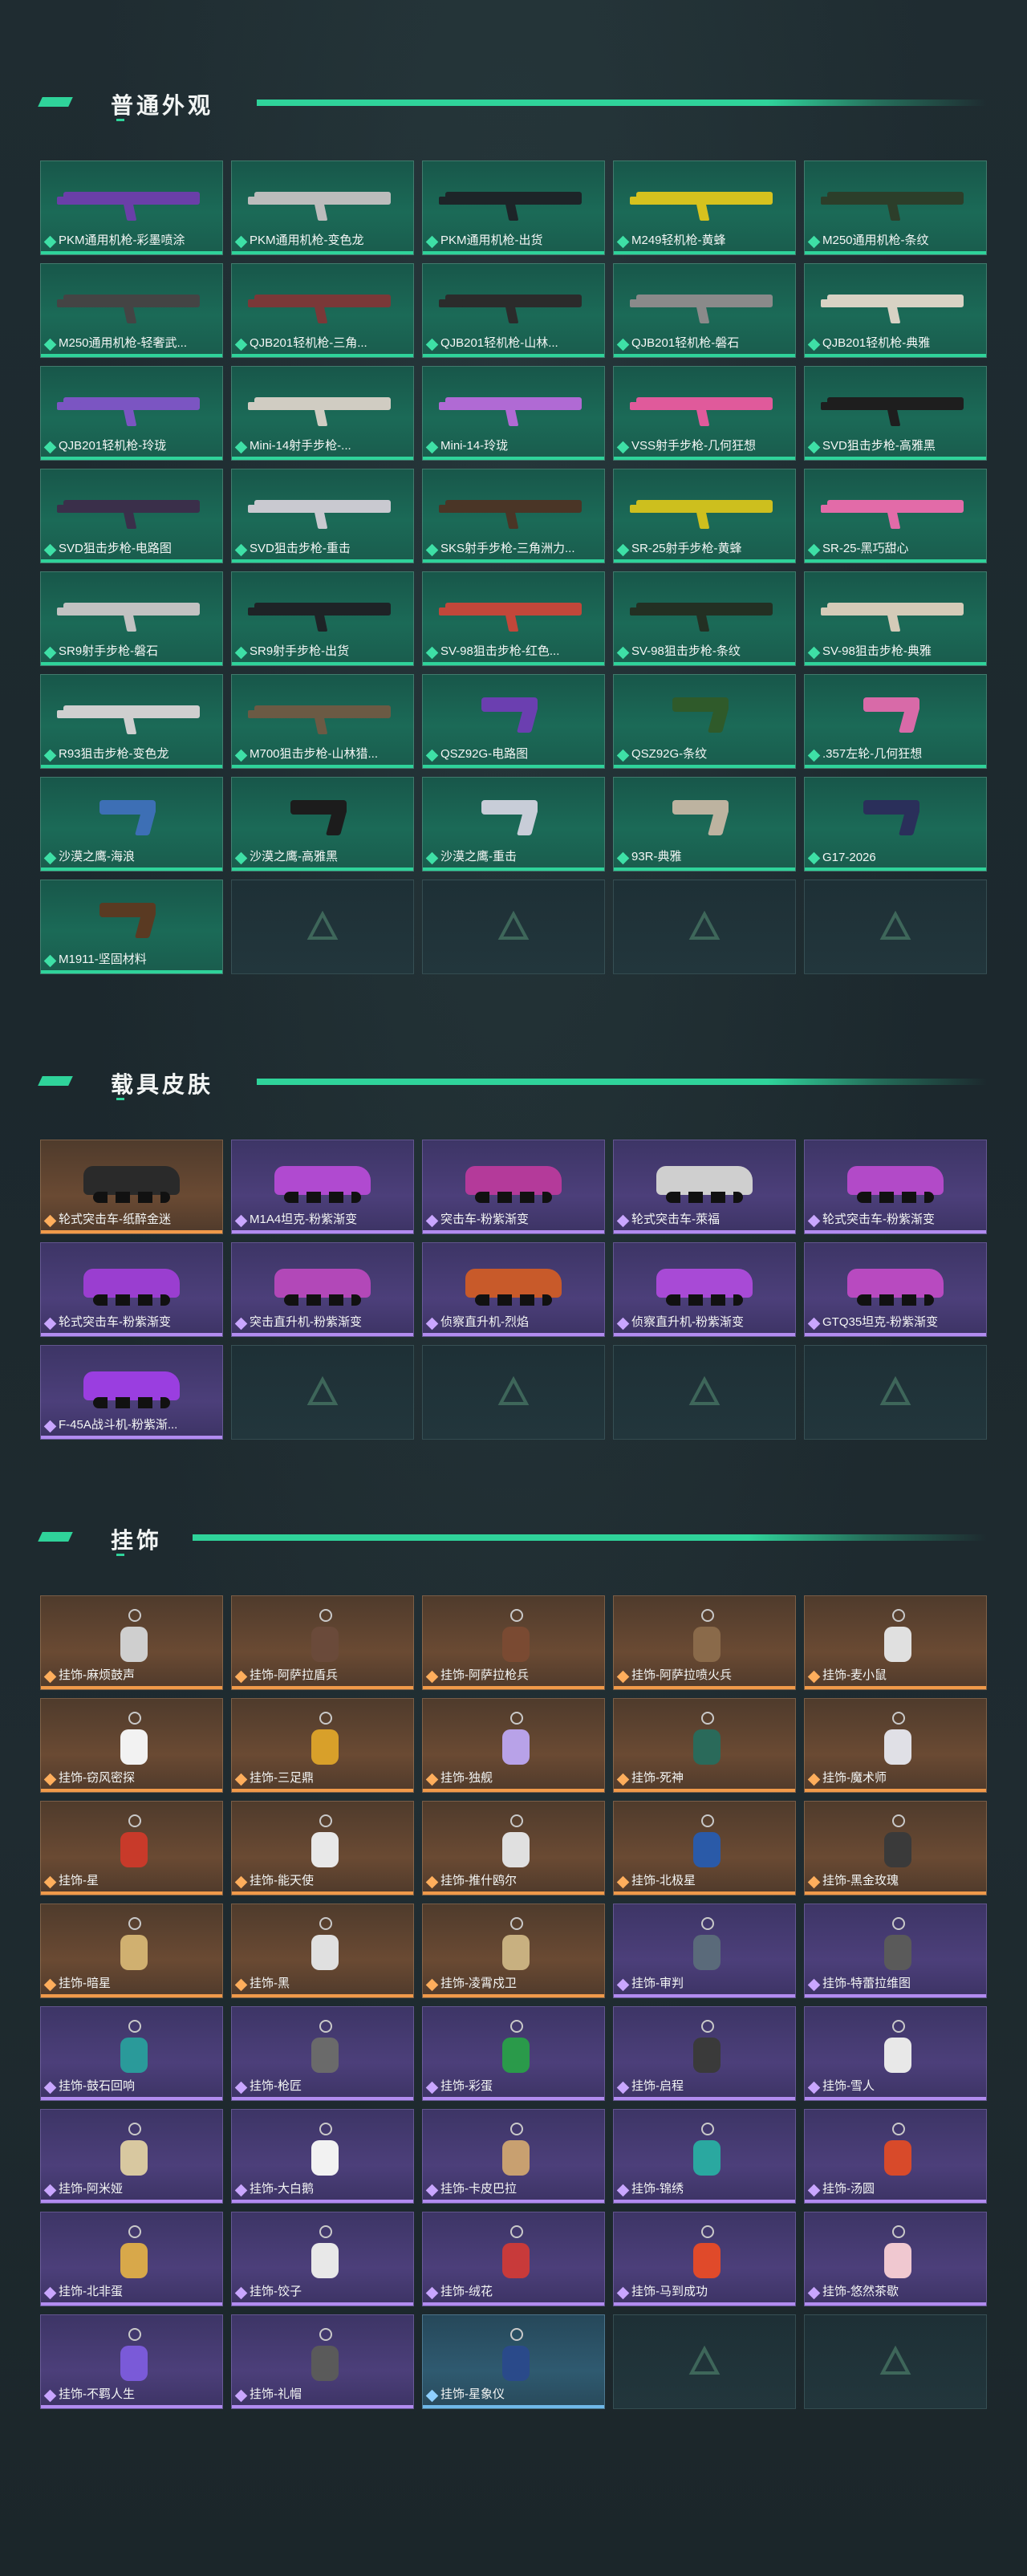 This screenshot has height=2576, width=1027. What do you see at coordinates (132, 927) in the screenshot?
I see `item-card: M1911-坚固材料` at bounding box center [132, 927].